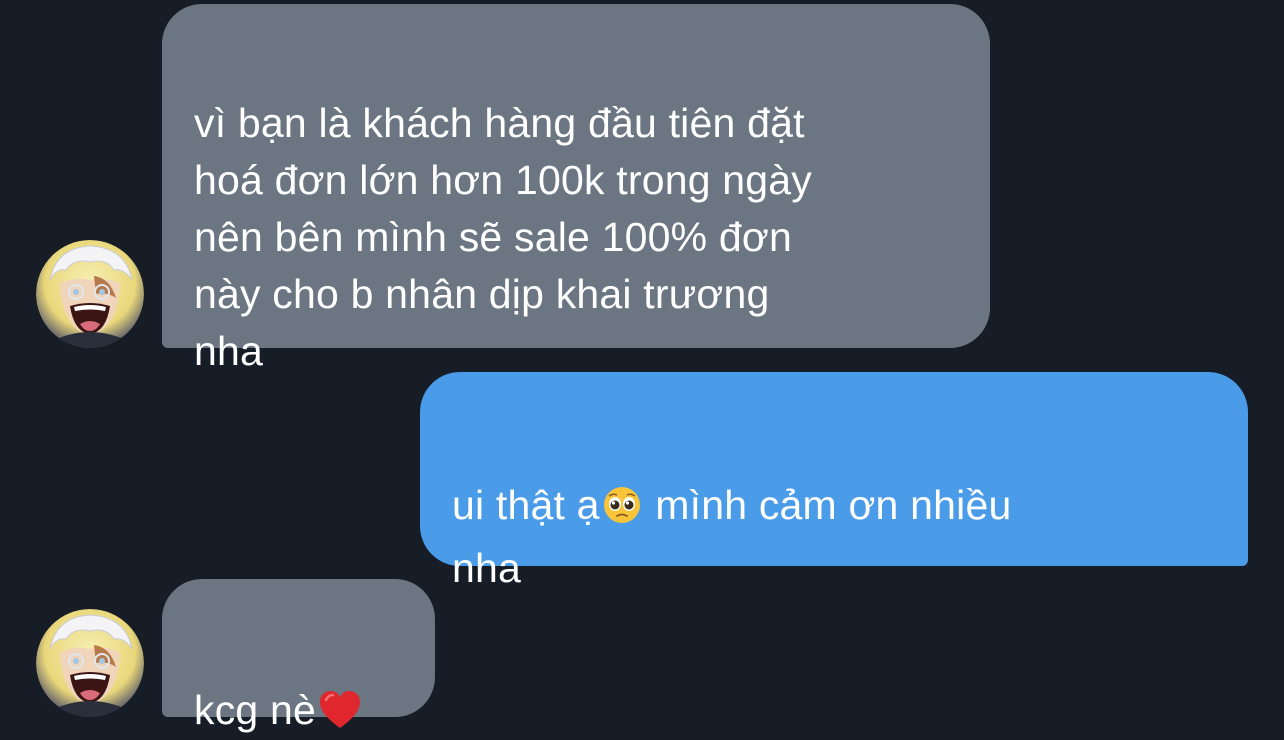  Describe the element at coordinates (622, 511) in the screenshot. I see `pleading-face-emoji-icon` at that location.